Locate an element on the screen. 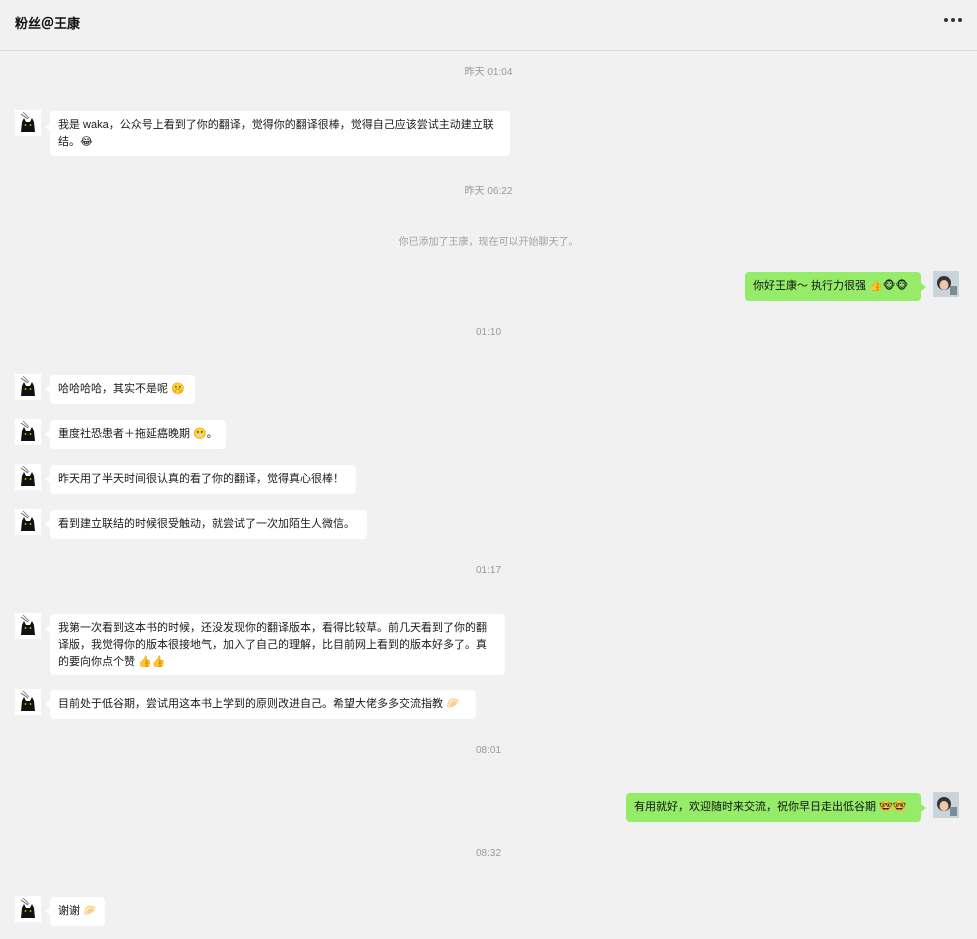 The height and width of the screenshot is (939, 977). message-text: 看到建立联结的时候很受触动，就尝试了一次加陌生人微信。 is located at coordinates (206, 524).